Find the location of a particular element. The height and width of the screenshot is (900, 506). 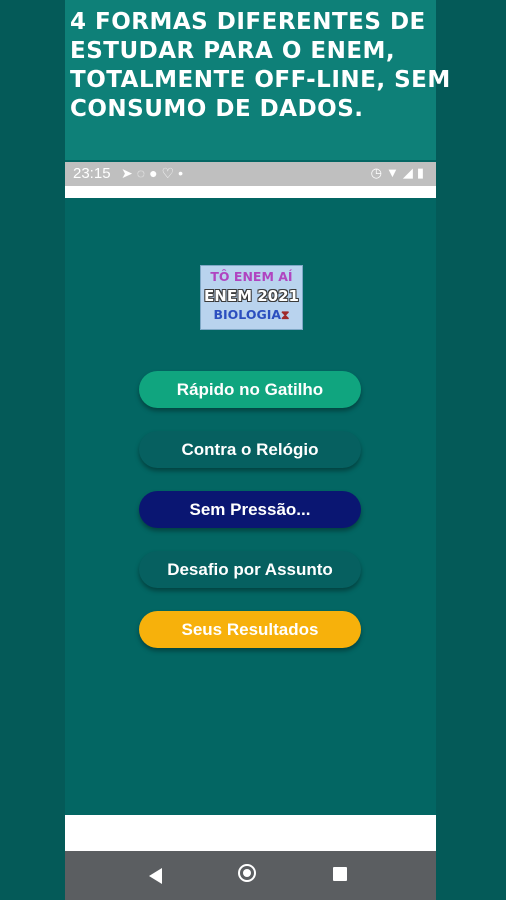

contra-o-relogio-button: Contra o Relógio is located at coordinates (250, 449).